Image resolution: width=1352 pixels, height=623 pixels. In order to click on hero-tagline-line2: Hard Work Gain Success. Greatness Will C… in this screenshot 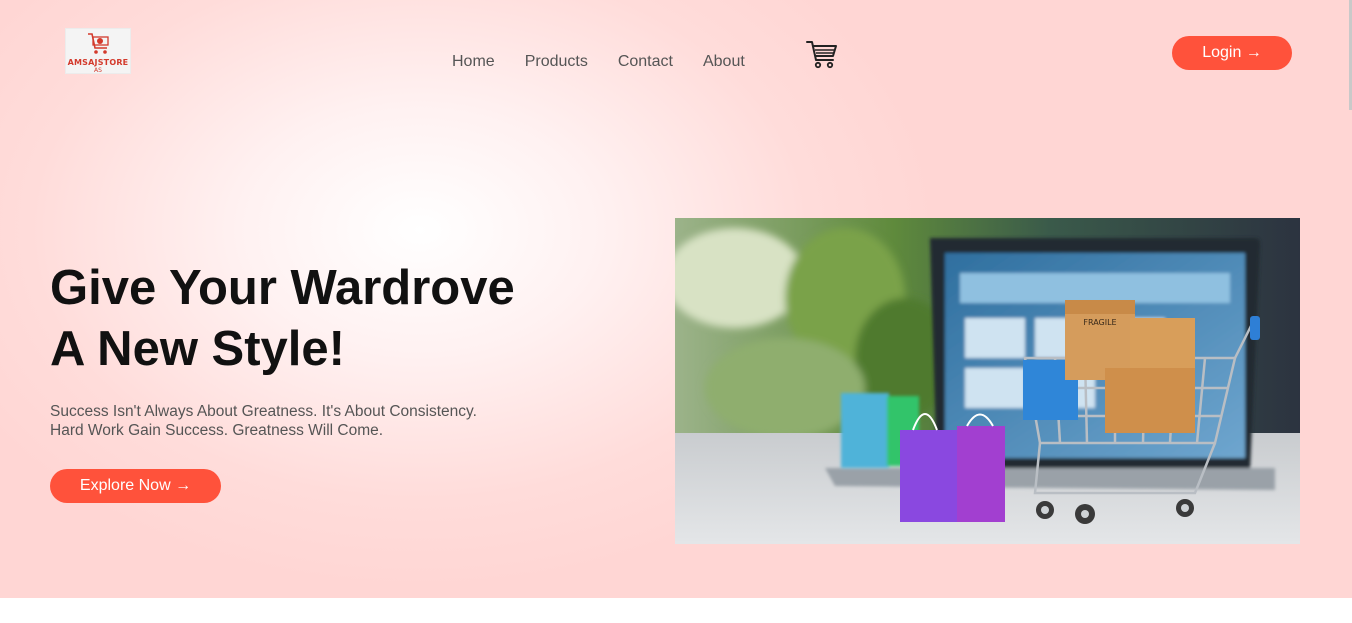, I will do `click(217, 430)`.